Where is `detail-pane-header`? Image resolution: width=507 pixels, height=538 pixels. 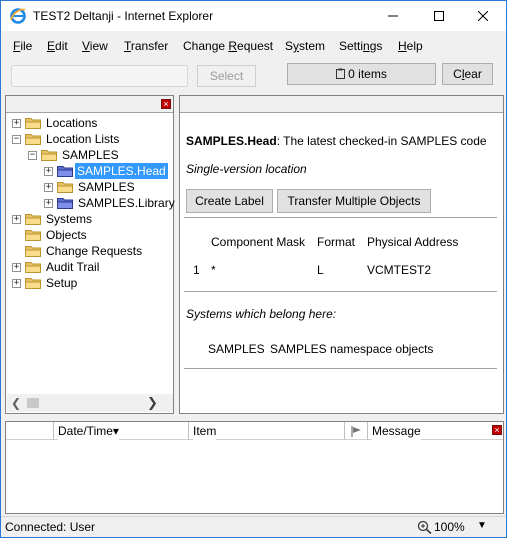
detail-pane-header is located at coordinates (341, 104).